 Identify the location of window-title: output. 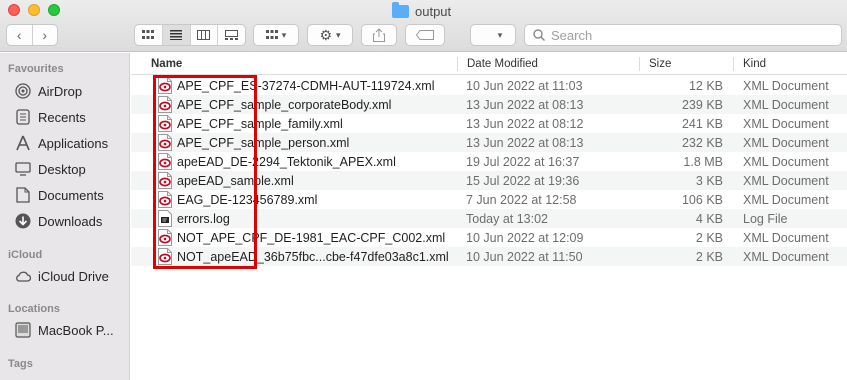
(422, 10).